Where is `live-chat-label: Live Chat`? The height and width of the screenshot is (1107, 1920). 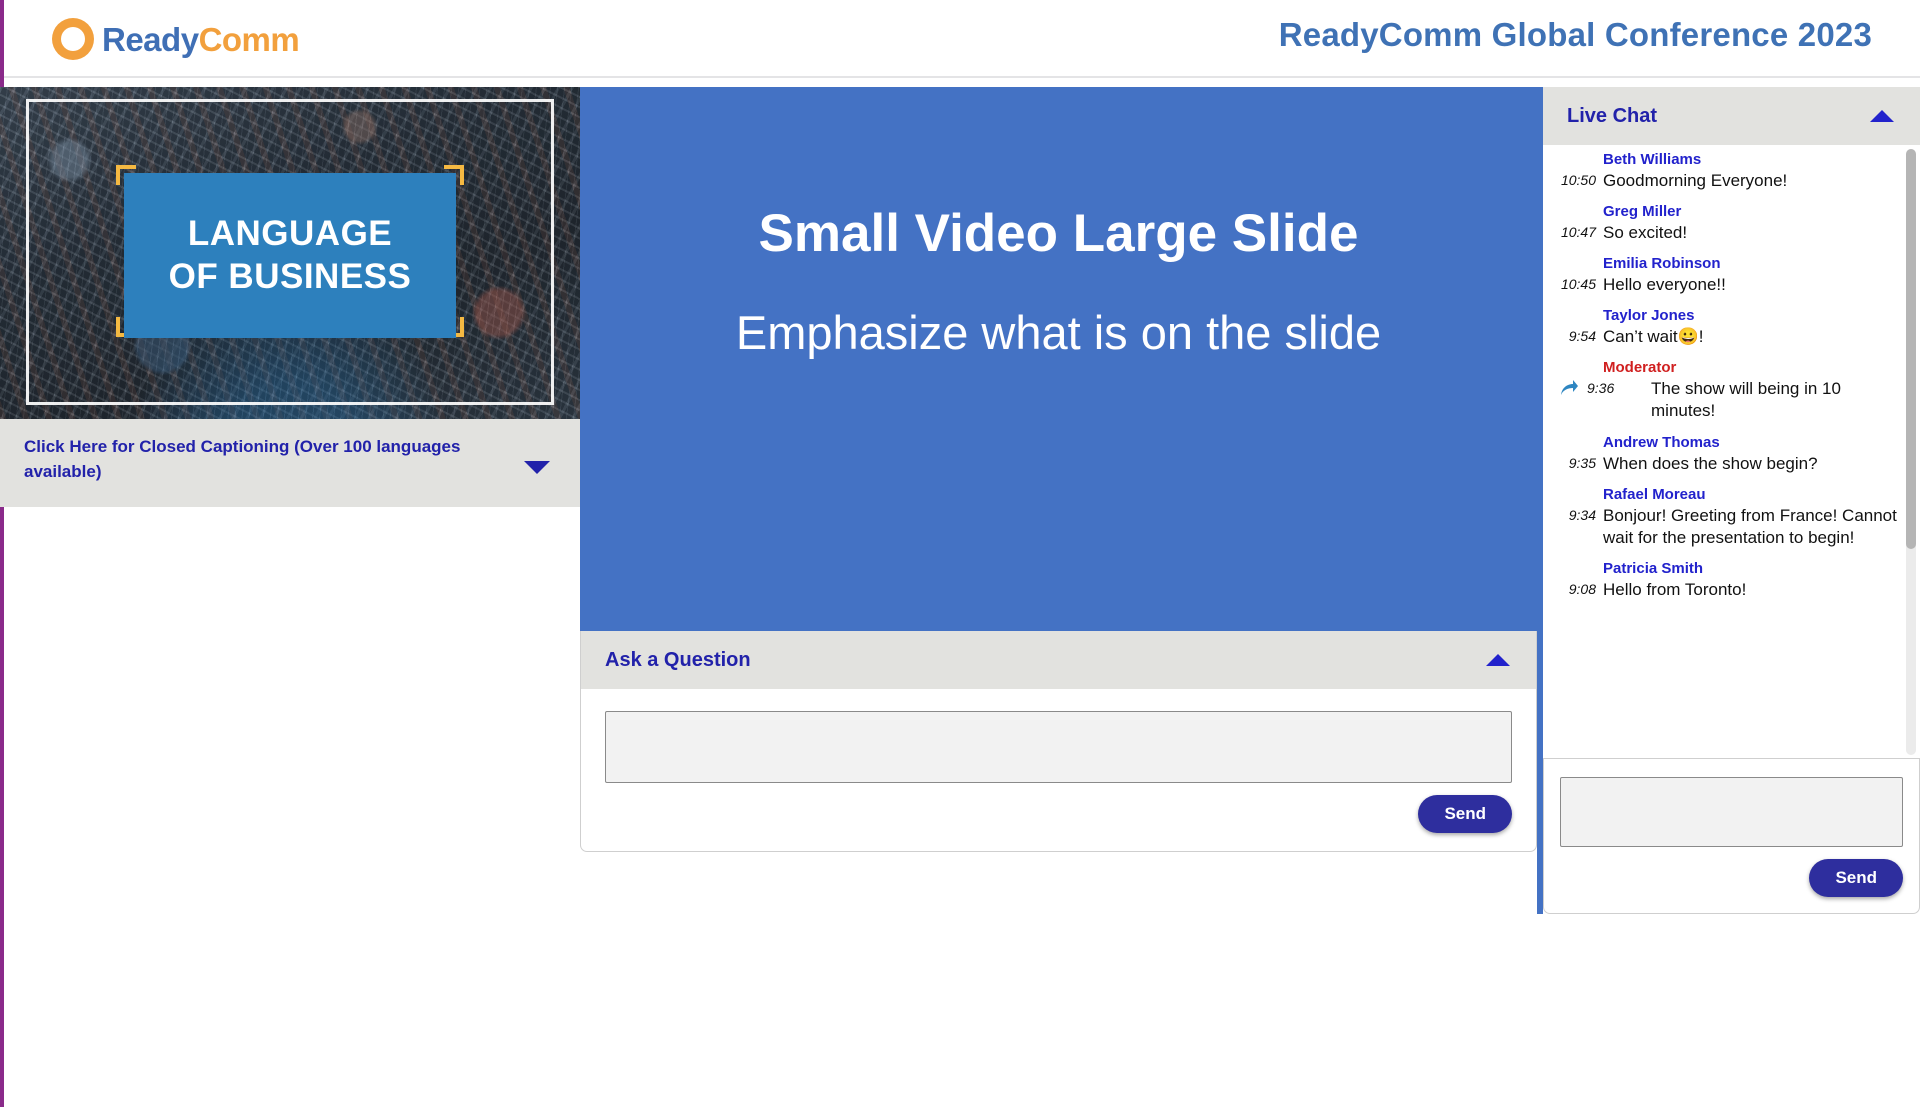 live-chat-label: Live Chat is located at coordinates (1612, 115).